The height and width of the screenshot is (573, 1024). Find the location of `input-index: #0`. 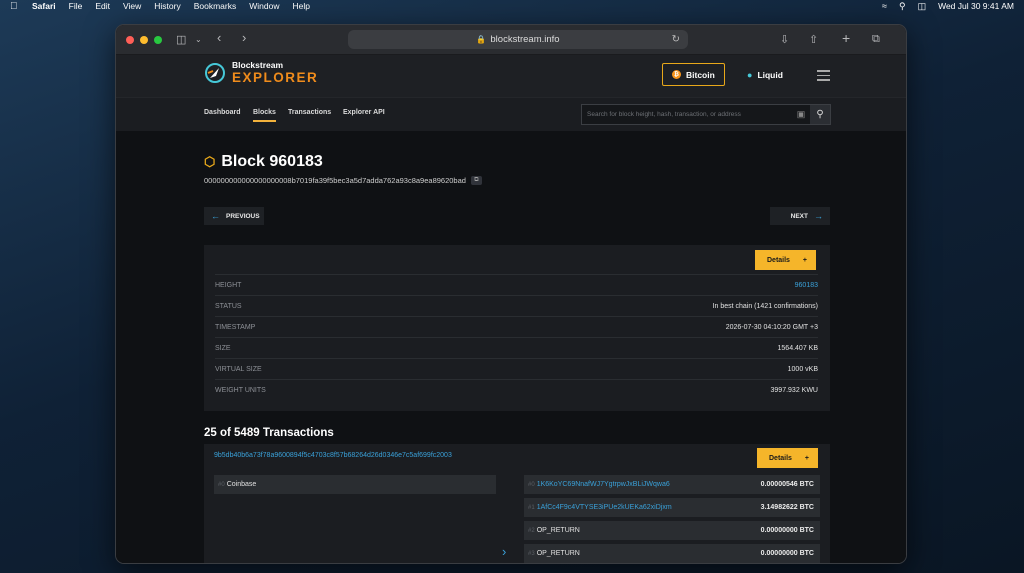

input-index: #0 is located at coordinates (221, 484).